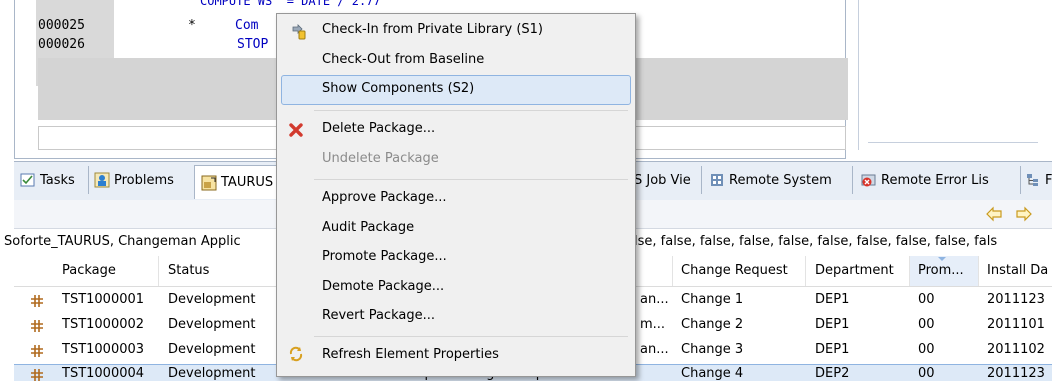 Image resolution: width=1052 pixels, height=381 pixels. What do you see at coordinates (296, 130) in the screenshot?
I see `delete-icon` at bounding box center [296, 130].